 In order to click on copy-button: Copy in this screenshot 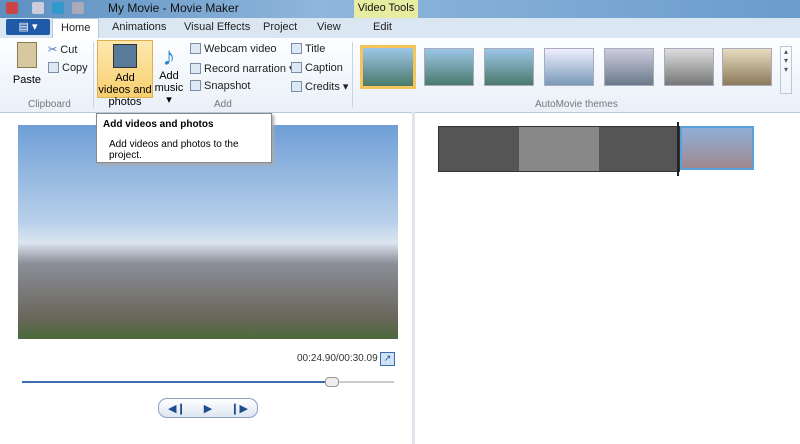, I will do `click(68, 68)`.